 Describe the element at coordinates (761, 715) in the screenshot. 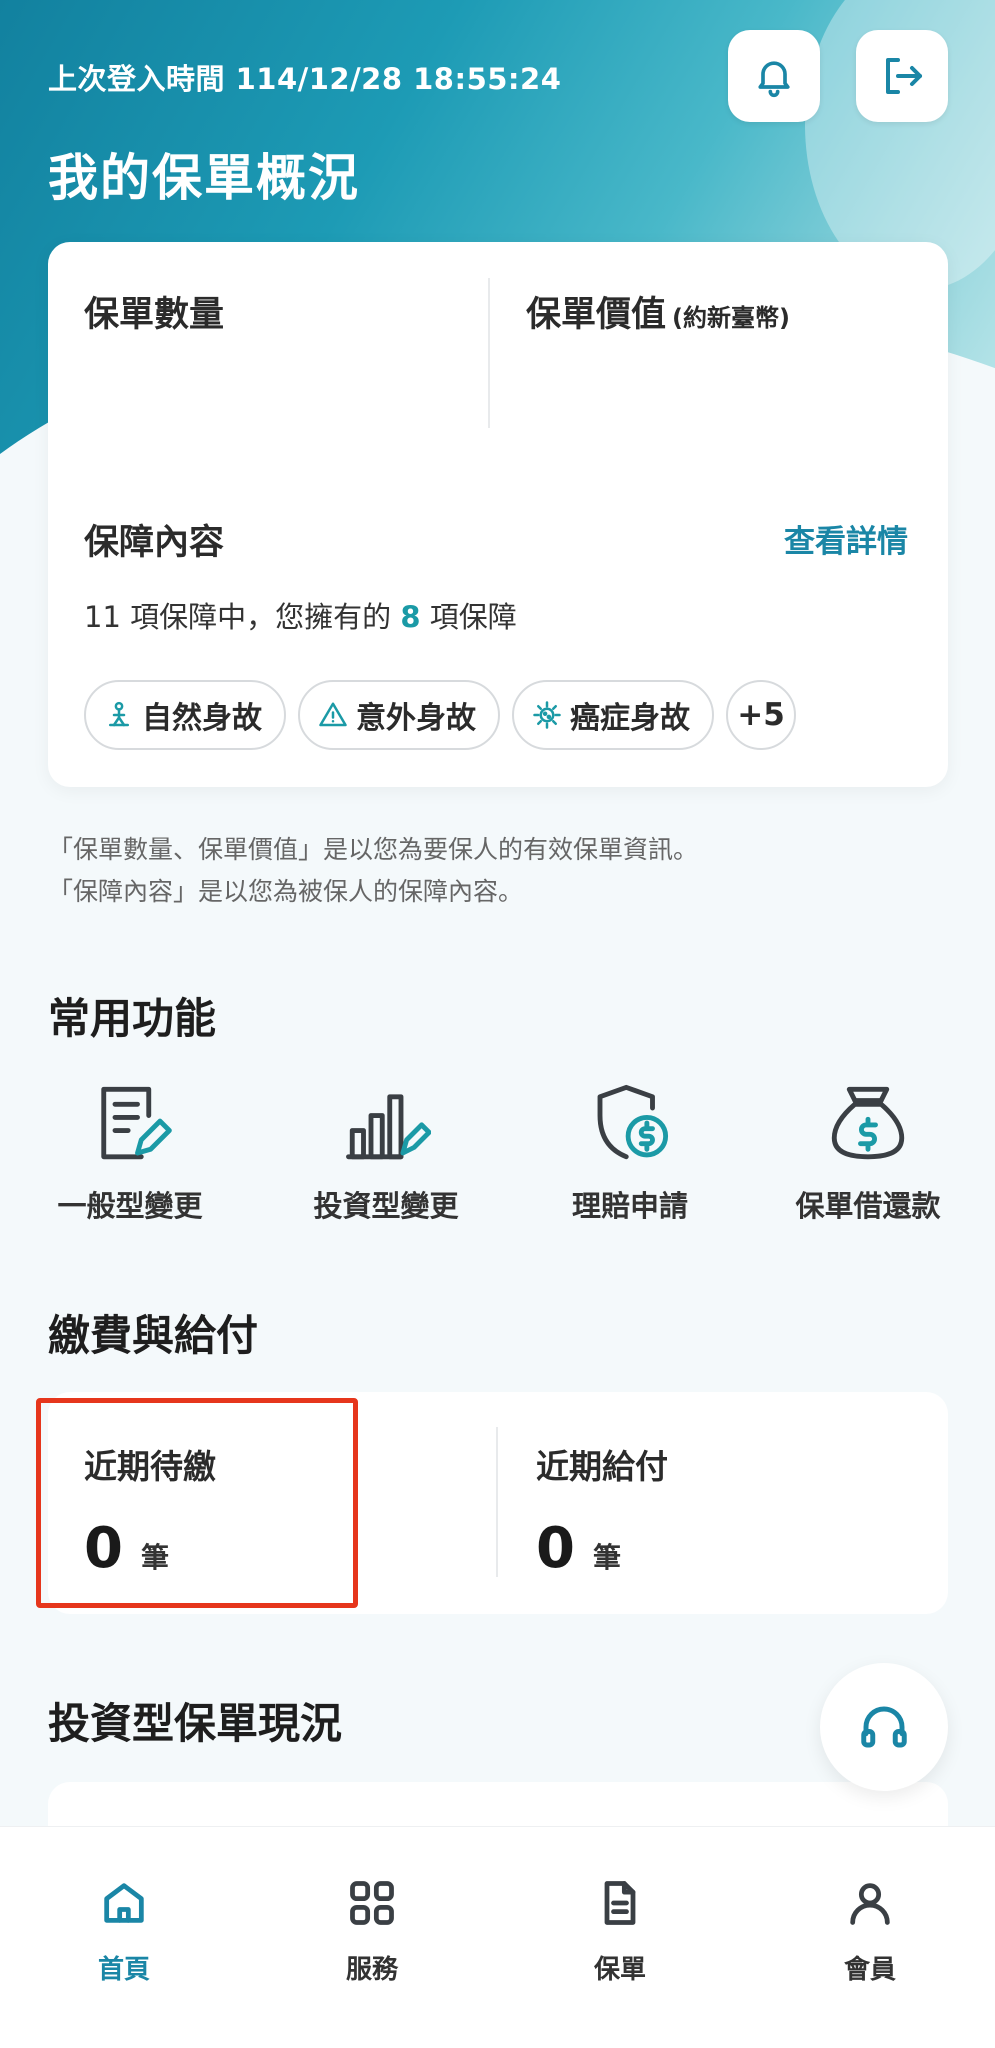

I see `chip-more: +5` at that location.